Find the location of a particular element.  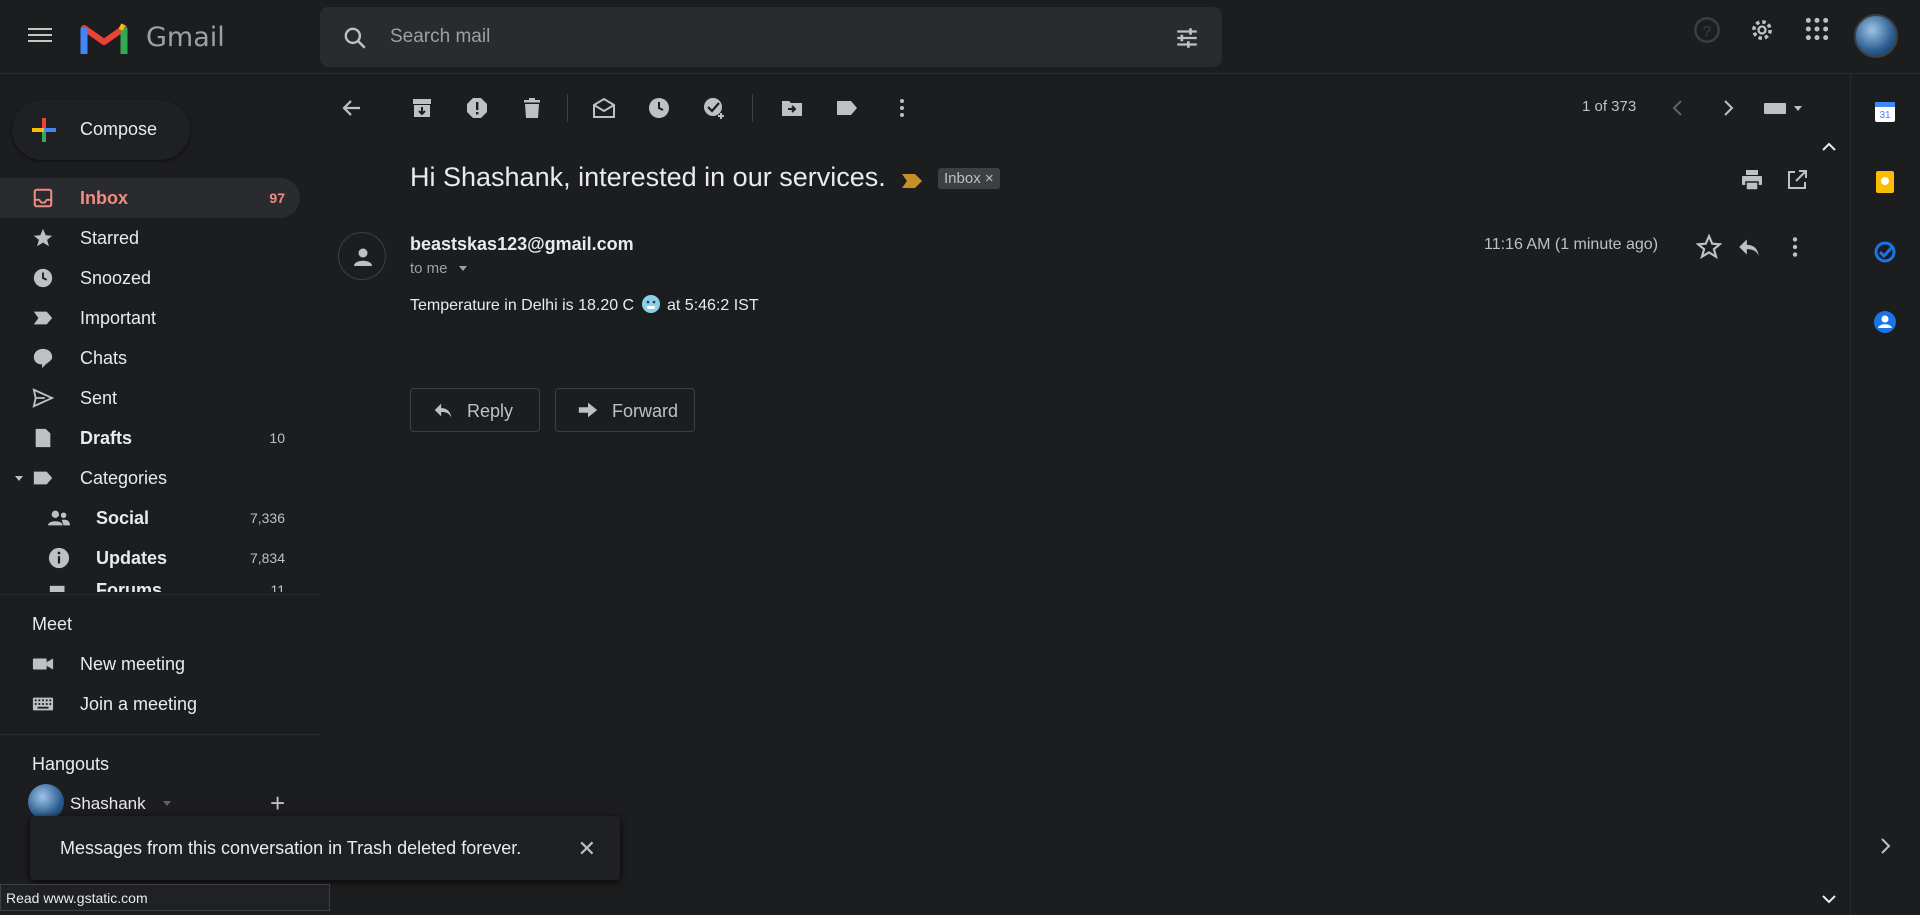

email-timestamp: 11:16 AM (1 minute ago) is located at coordinates (1571, 244).